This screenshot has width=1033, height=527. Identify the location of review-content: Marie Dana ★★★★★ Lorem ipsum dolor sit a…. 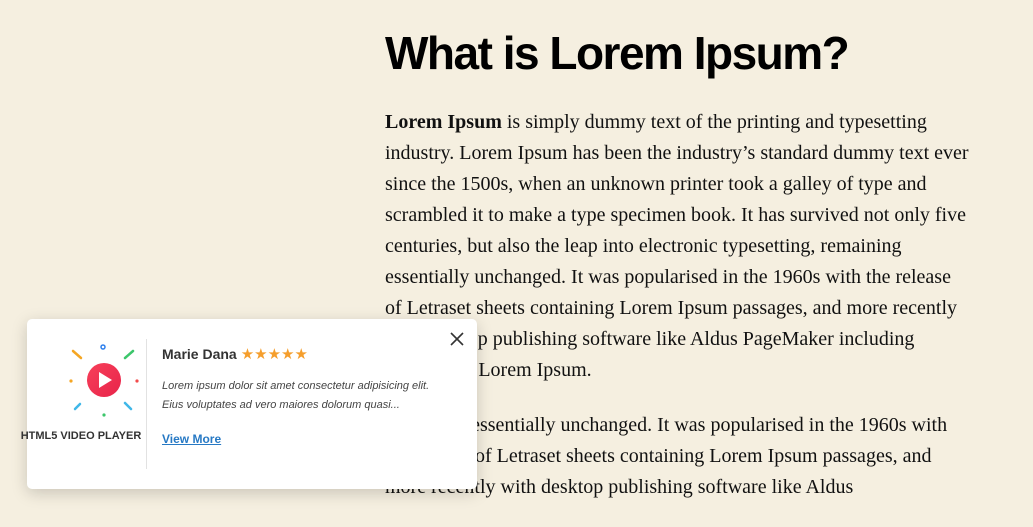
(307, 380).